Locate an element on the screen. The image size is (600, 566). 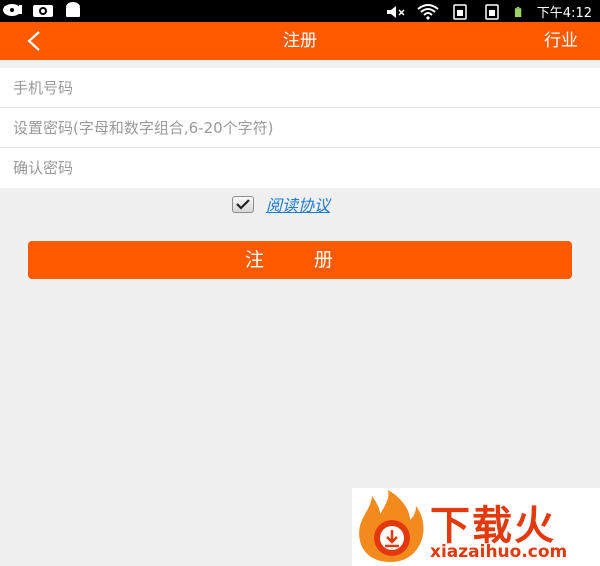
chevron-left-icon is located at coordinates (35, 41).